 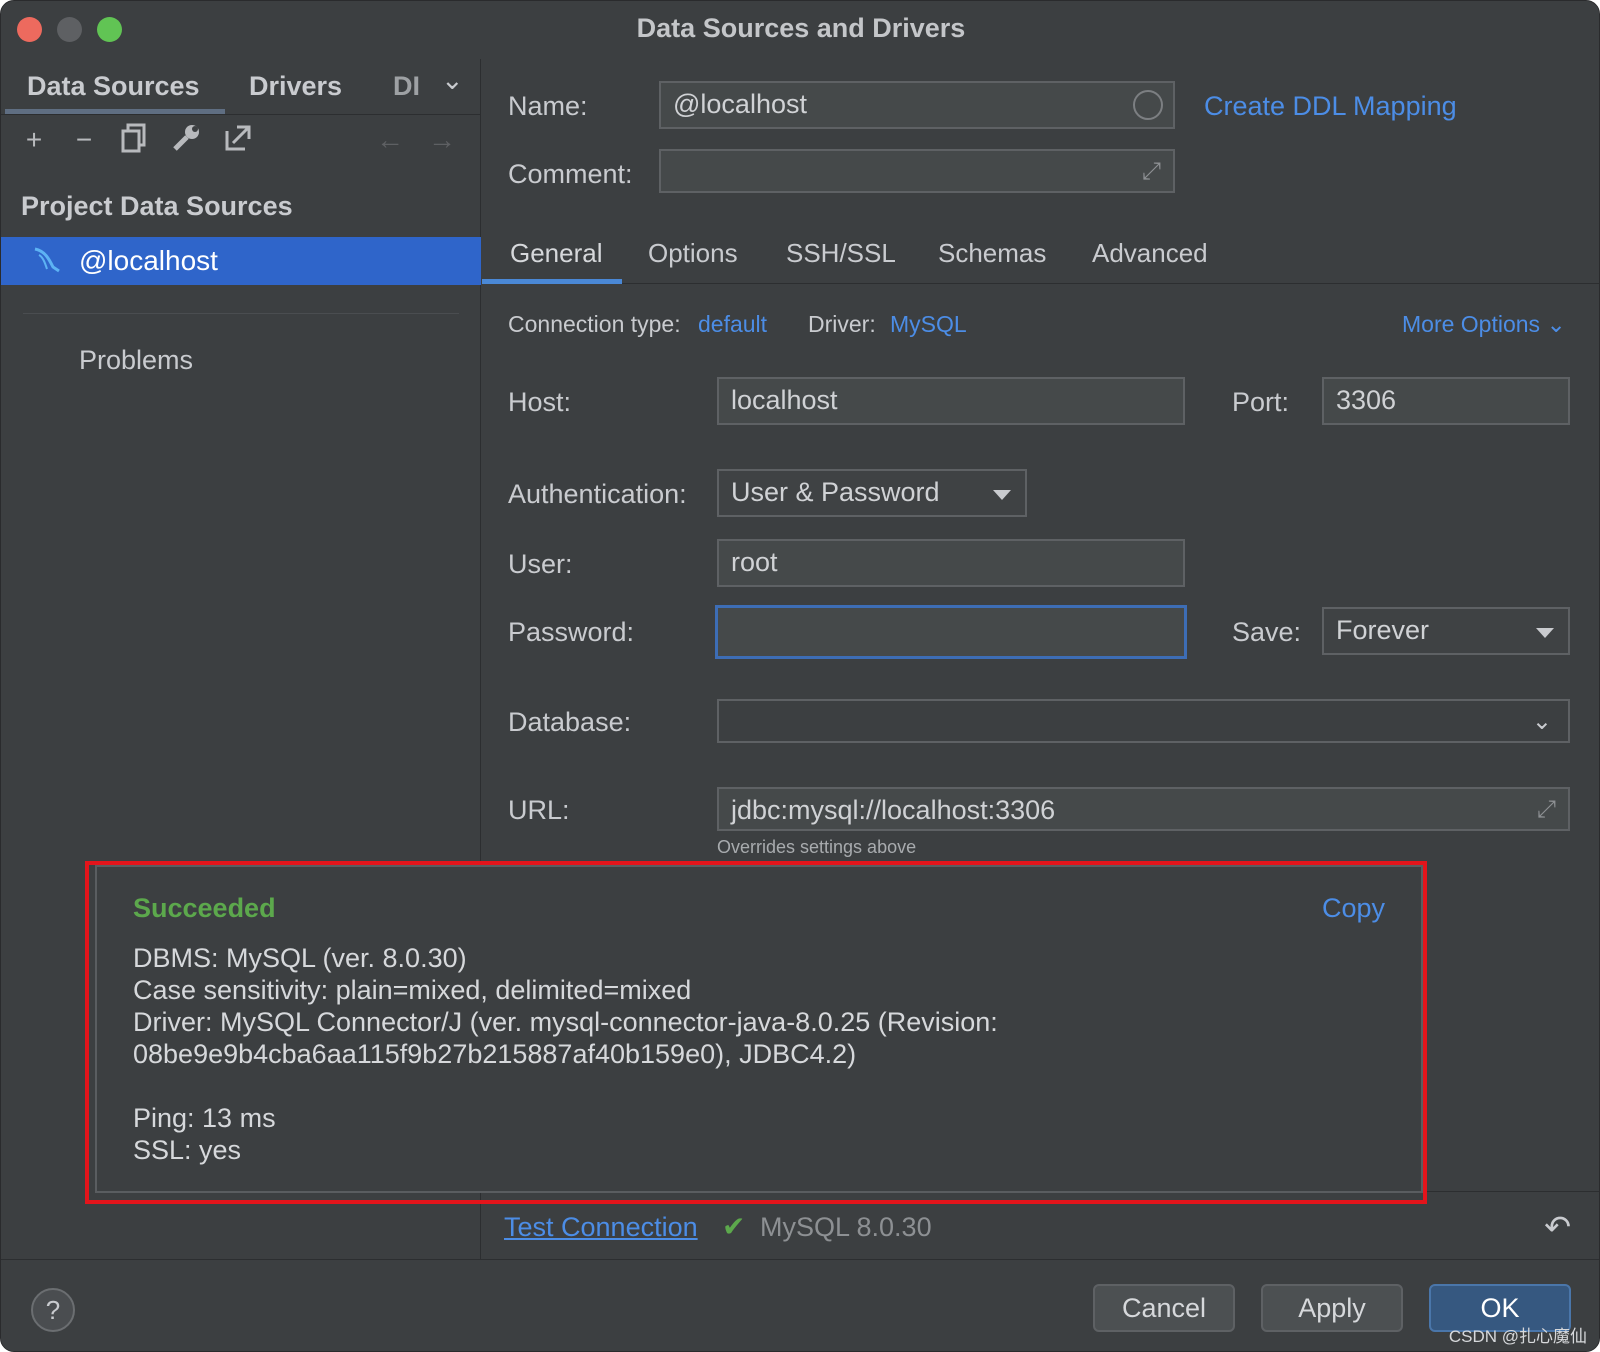 What do you see at coordinates (740, 104) in the screenshot?
I see `name-value: @localhost` at bounding box center [740, 104].